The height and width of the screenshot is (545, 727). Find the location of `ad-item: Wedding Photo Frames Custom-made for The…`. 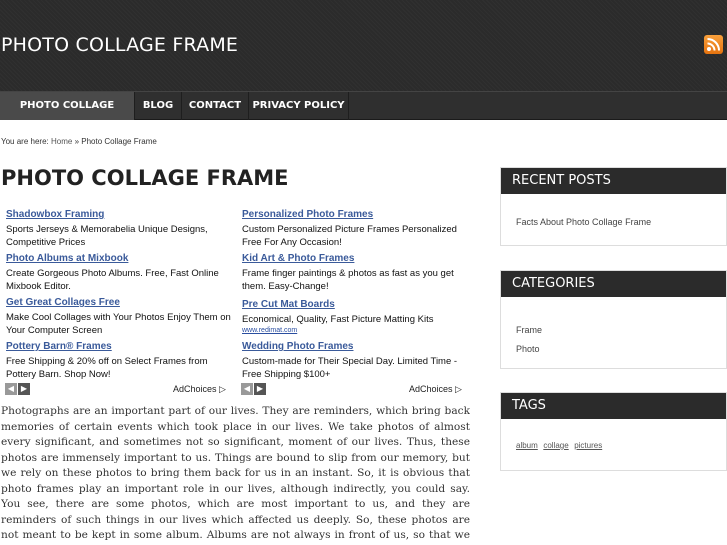

ad-item: Wedding Photo Frames Custom-made for The… is located at coordinates (354, 361).